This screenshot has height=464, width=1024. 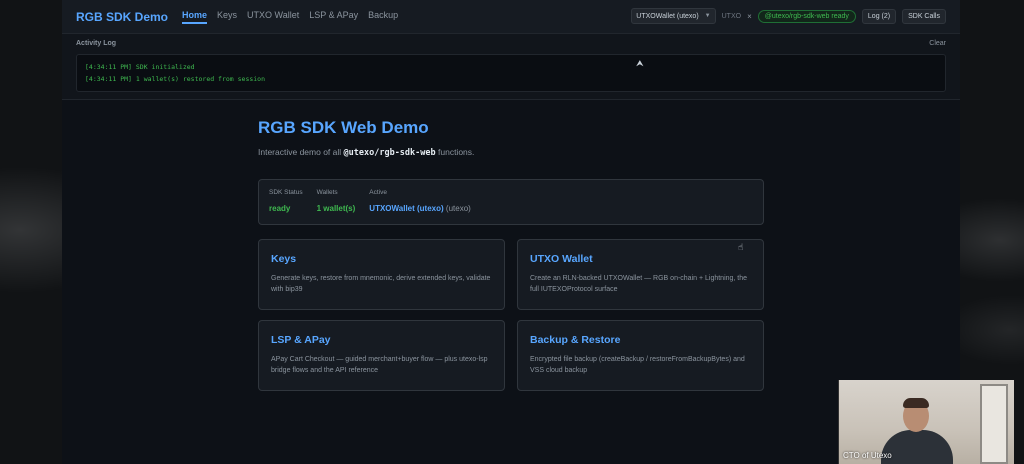 I want to click on active-wallet-value: UTXOWallet (utexo) (utexo), so click(x=420, y=208).